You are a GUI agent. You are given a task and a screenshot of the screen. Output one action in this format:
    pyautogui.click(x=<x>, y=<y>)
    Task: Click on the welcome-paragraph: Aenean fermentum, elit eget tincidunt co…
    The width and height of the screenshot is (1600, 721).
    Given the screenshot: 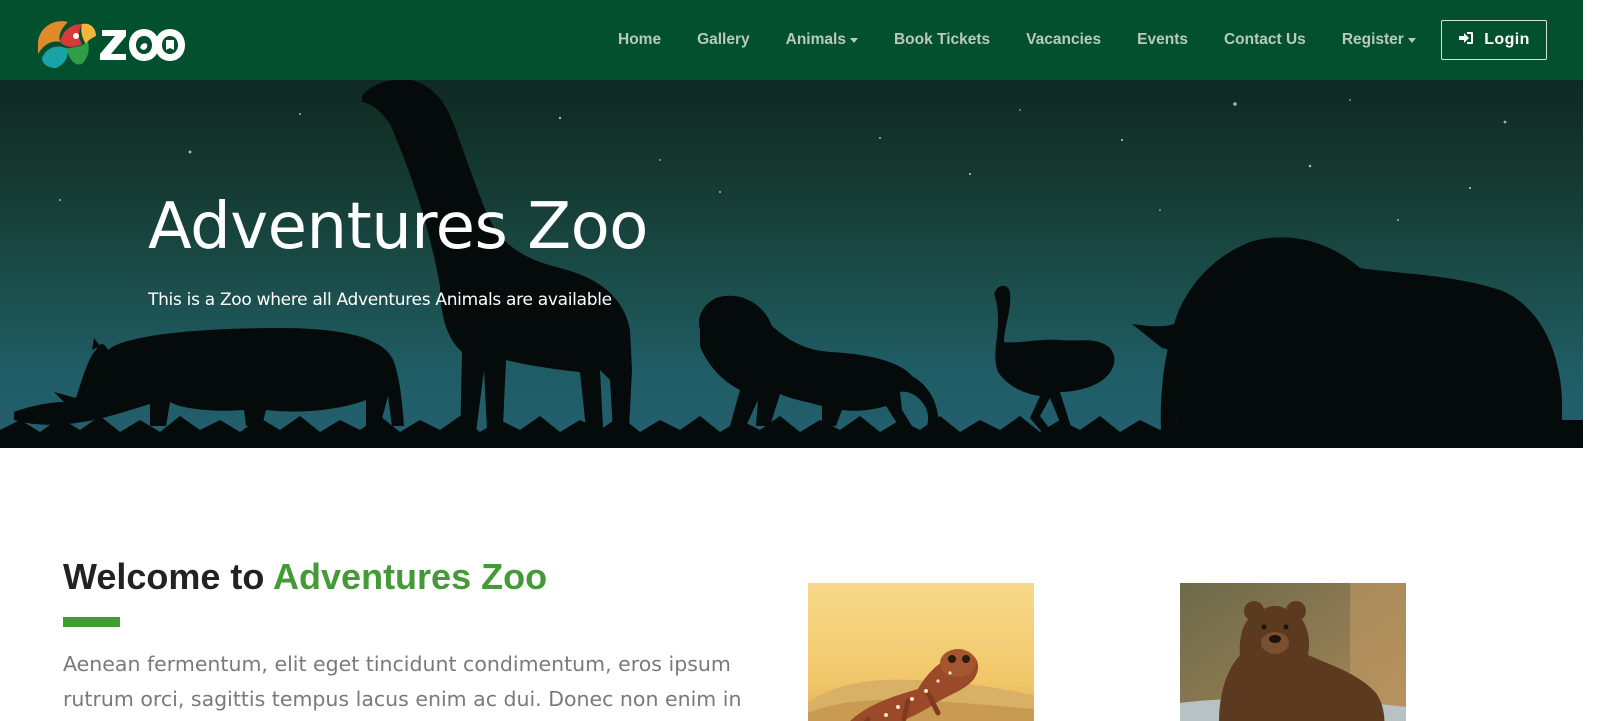 What is the action you would take?
    pyautogui.click(x=402, y=681)
    